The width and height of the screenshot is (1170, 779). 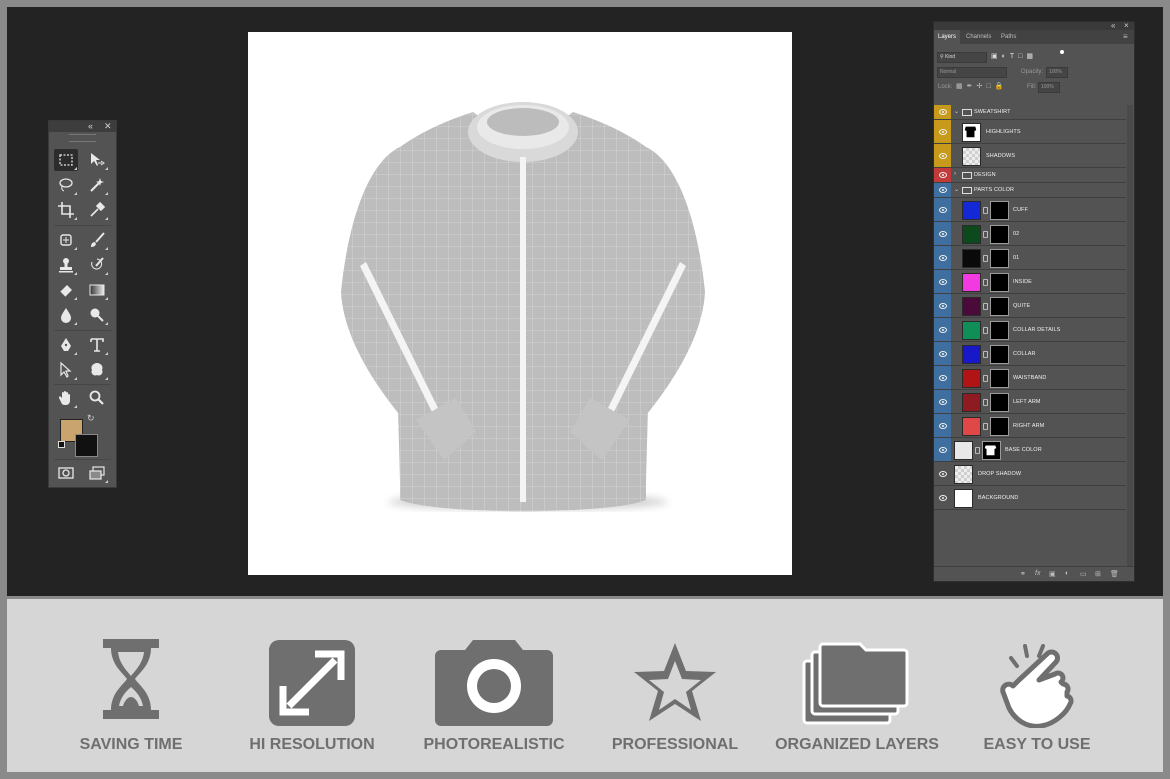 I want to click on layer-row-inside: INSIDE, so click(x=1030, y=282).